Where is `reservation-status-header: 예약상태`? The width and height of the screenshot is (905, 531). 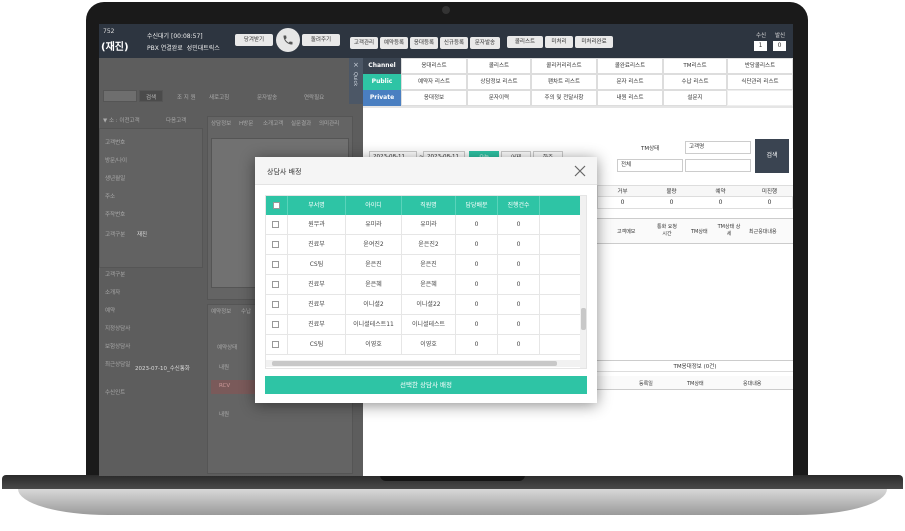 reservation-status-header: 예약상태 is located at coordinates (227, 348).